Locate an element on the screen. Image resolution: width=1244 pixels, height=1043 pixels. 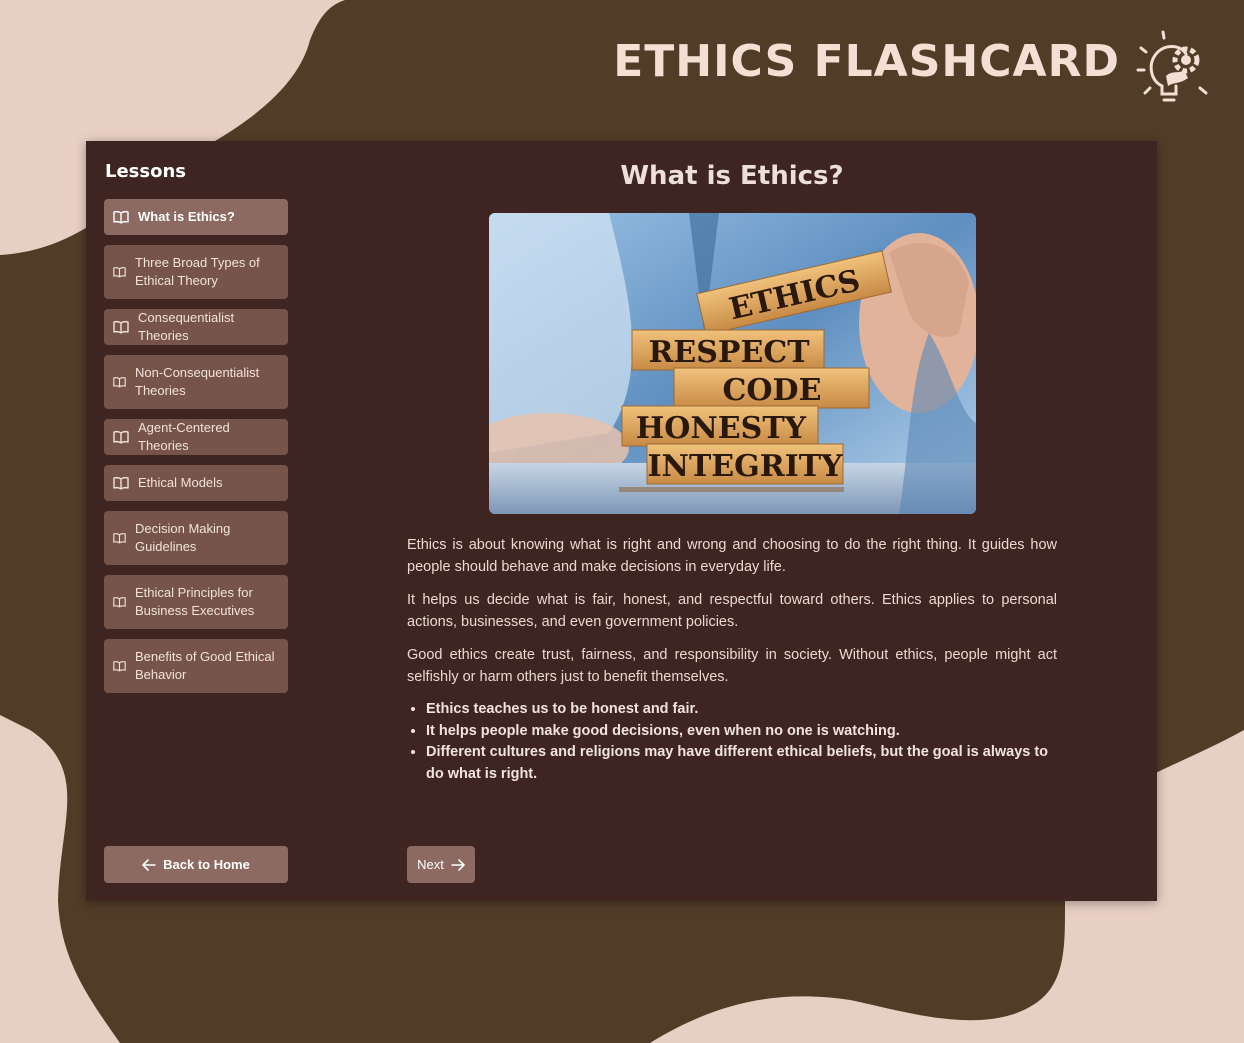
lesson-image: ETHICS RESPECT CODE HONESTY INTEGRITY is located at coordinates (732, 363).